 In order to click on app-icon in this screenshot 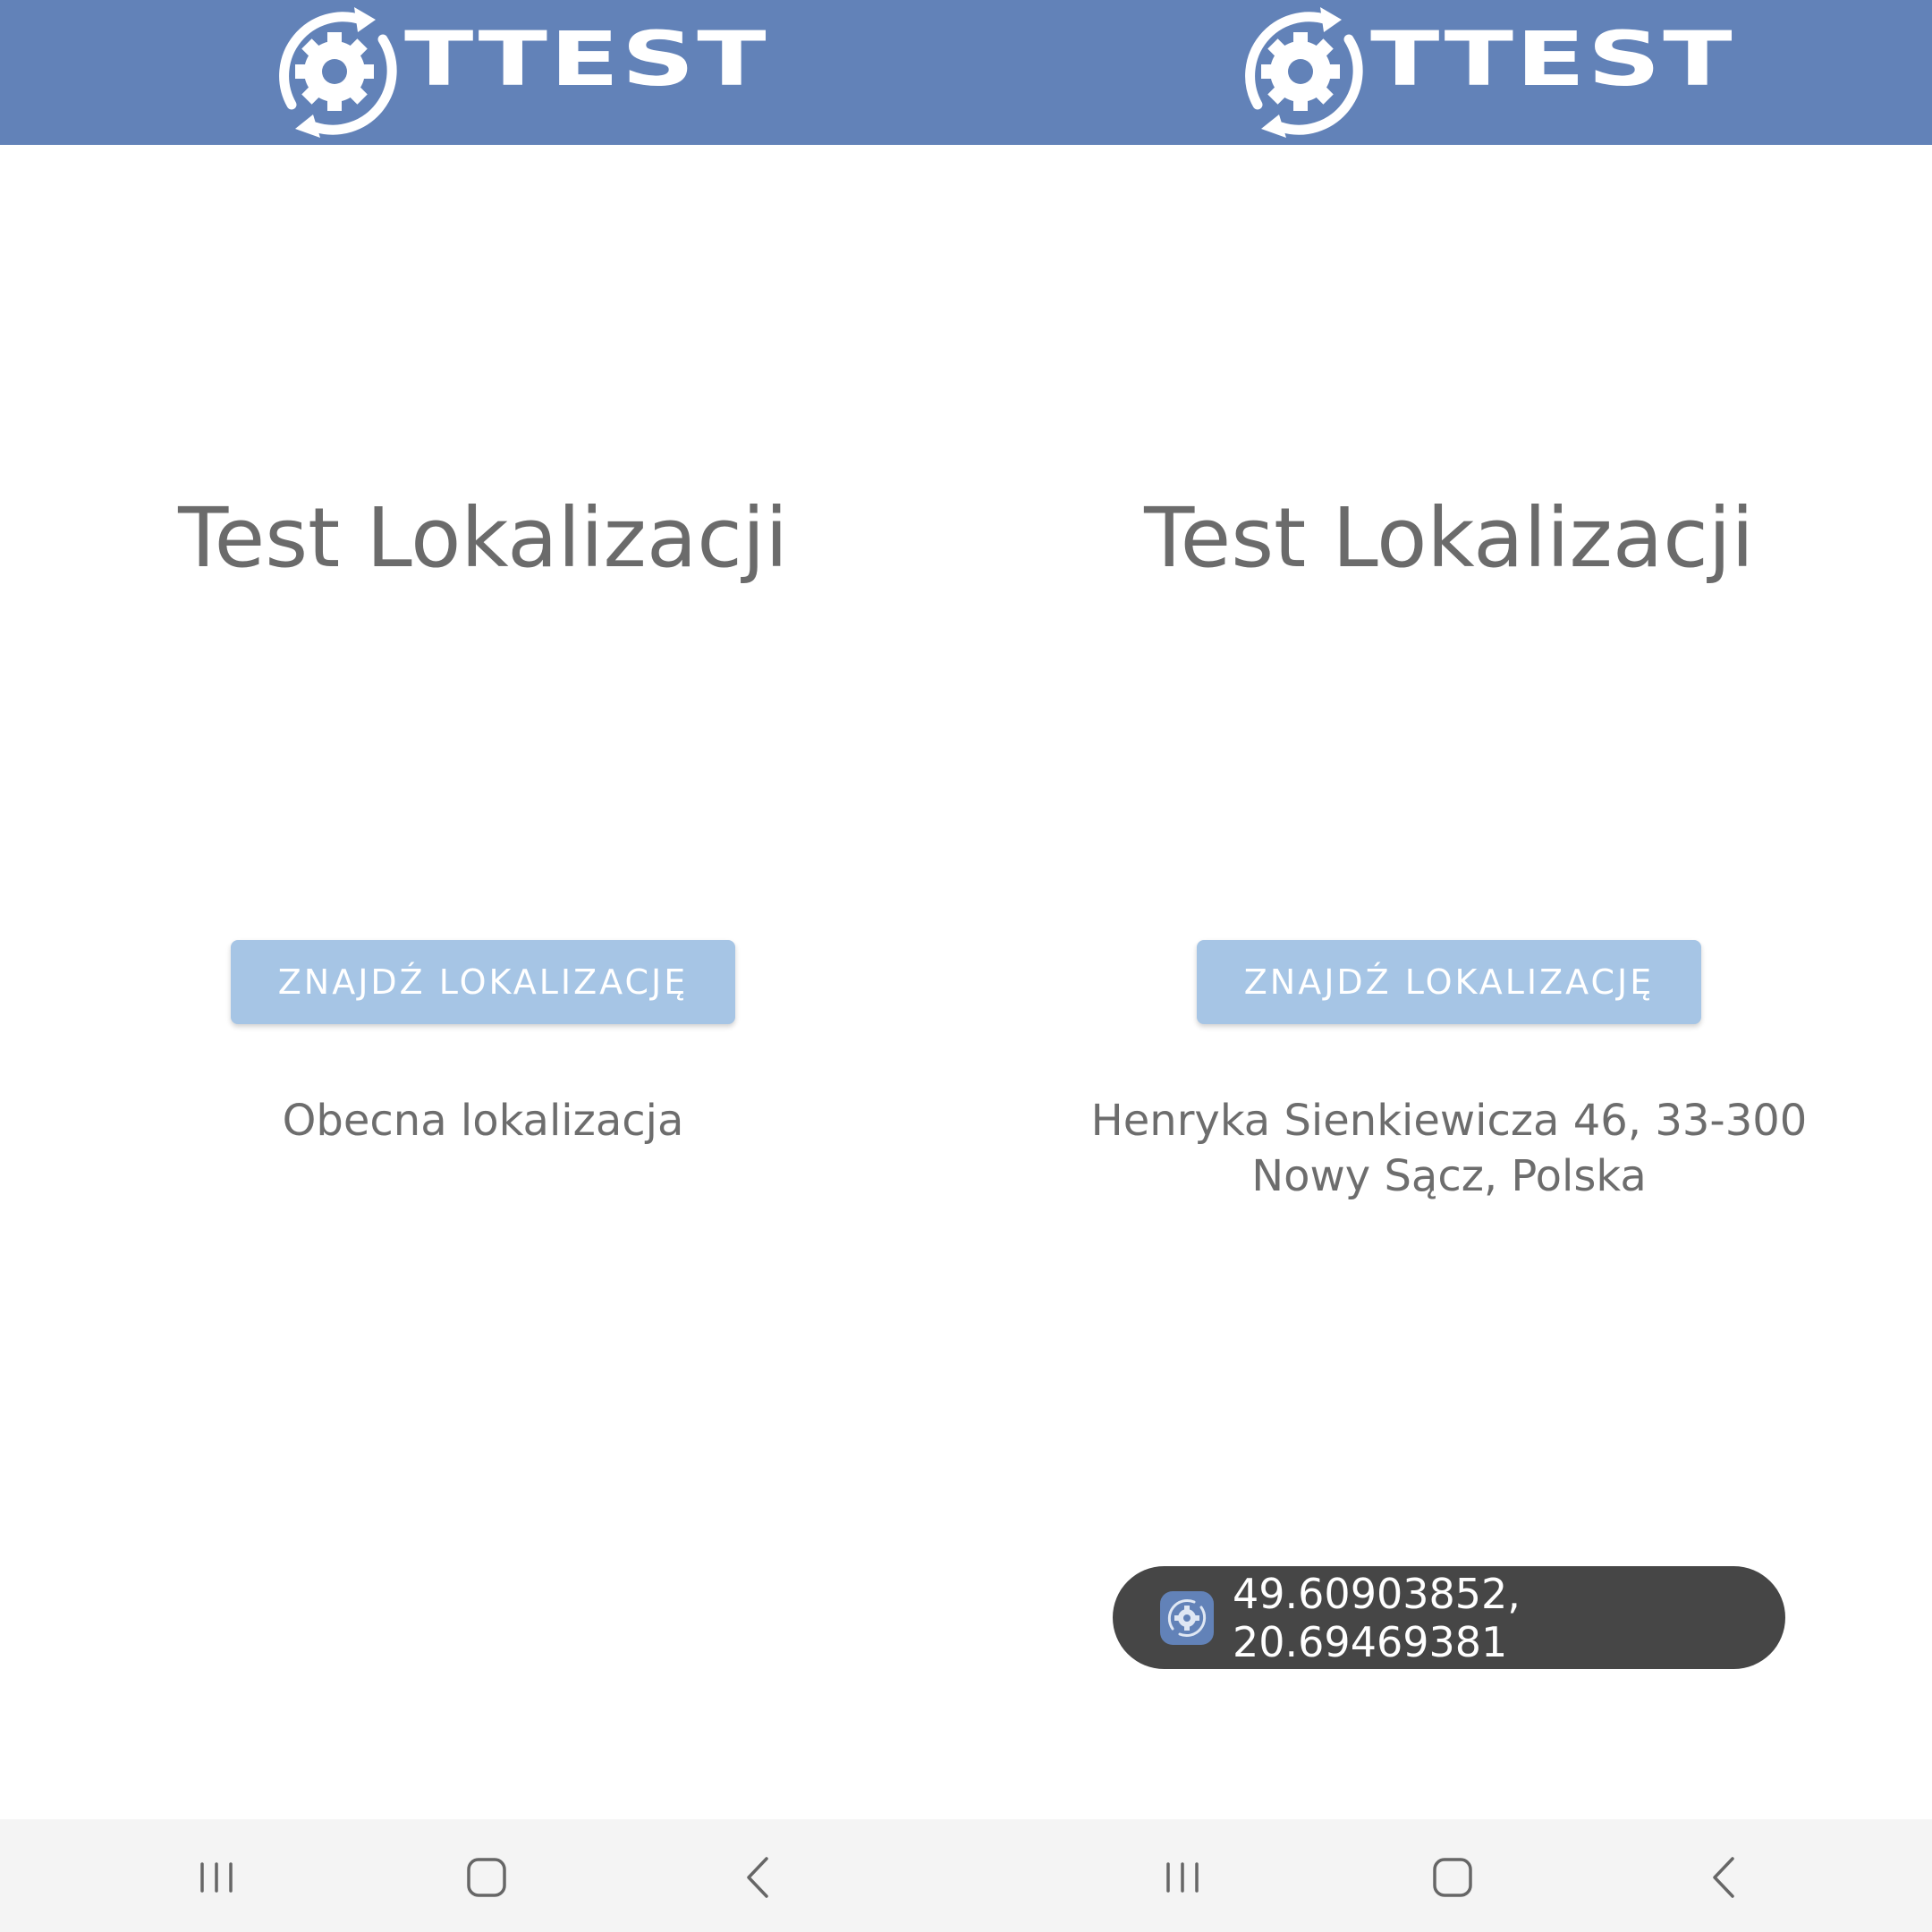, I will do `click(1187, 1618)`.